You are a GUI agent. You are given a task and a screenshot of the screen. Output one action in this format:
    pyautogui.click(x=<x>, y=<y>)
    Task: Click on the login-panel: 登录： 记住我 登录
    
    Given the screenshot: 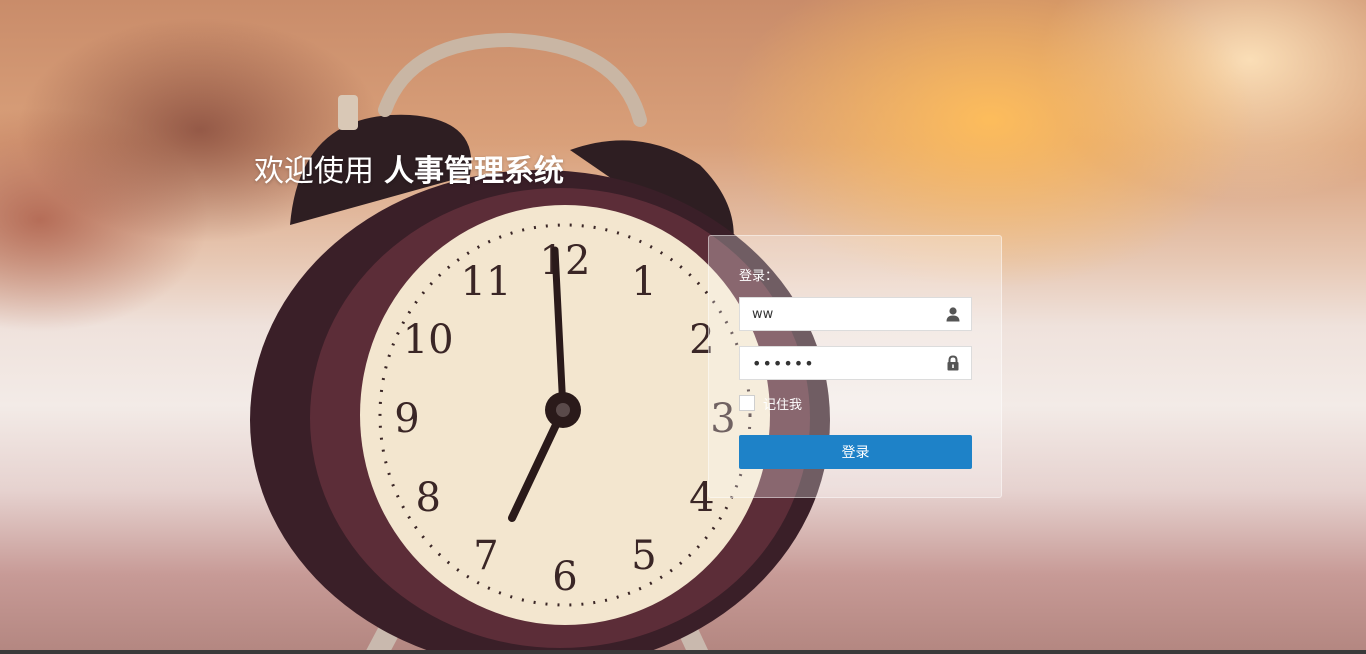 What is the action you would take?
    pyautogui.click(x=855, y=366)
    